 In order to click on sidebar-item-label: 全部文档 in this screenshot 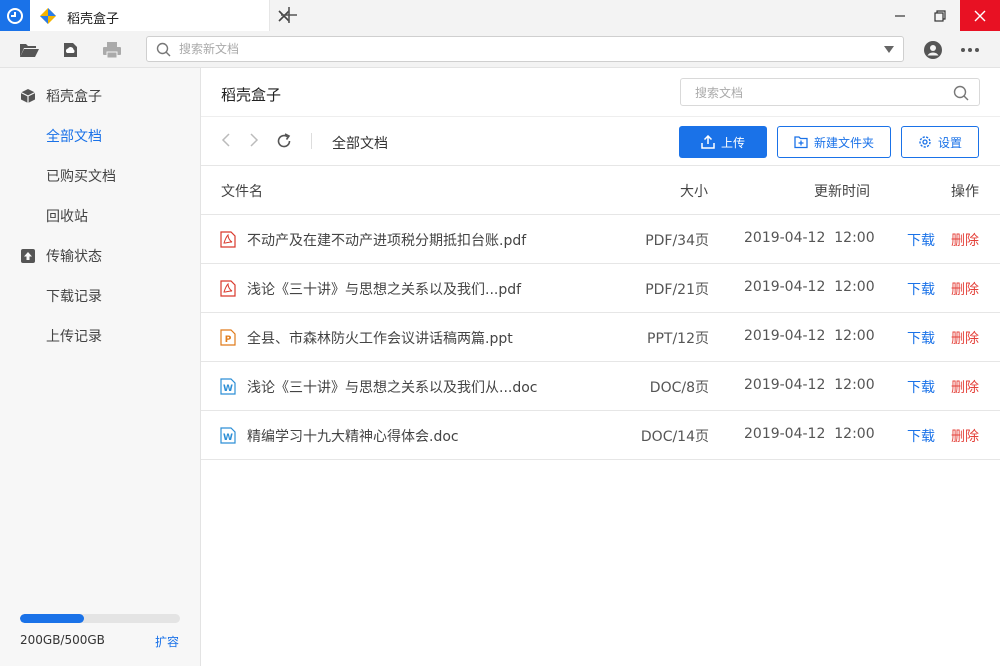, I will do `click(74, 137)`.